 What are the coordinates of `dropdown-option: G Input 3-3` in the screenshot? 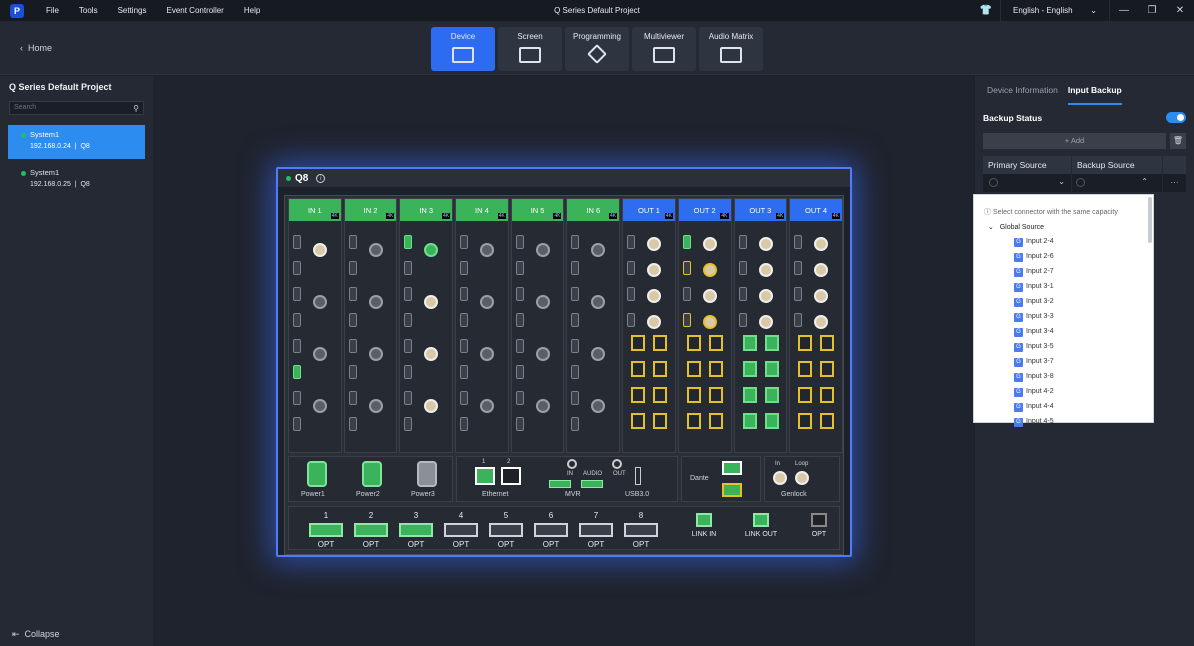 It's located at (1034, 317).